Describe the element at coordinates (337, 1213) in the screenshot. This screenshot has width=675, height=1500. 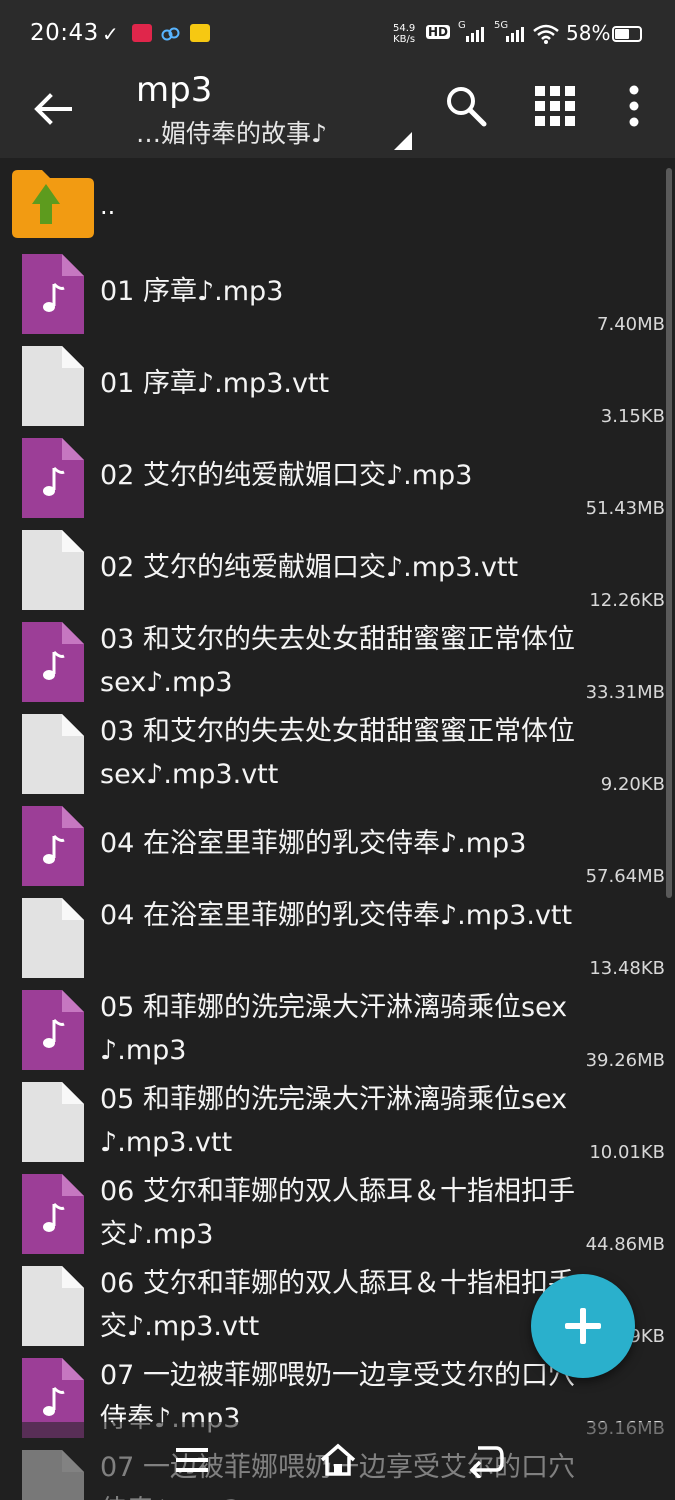
I see `file-name: 06 艾尔和菲娜的双人舔耳＆十指相扣手交♪.mp3` at that location.